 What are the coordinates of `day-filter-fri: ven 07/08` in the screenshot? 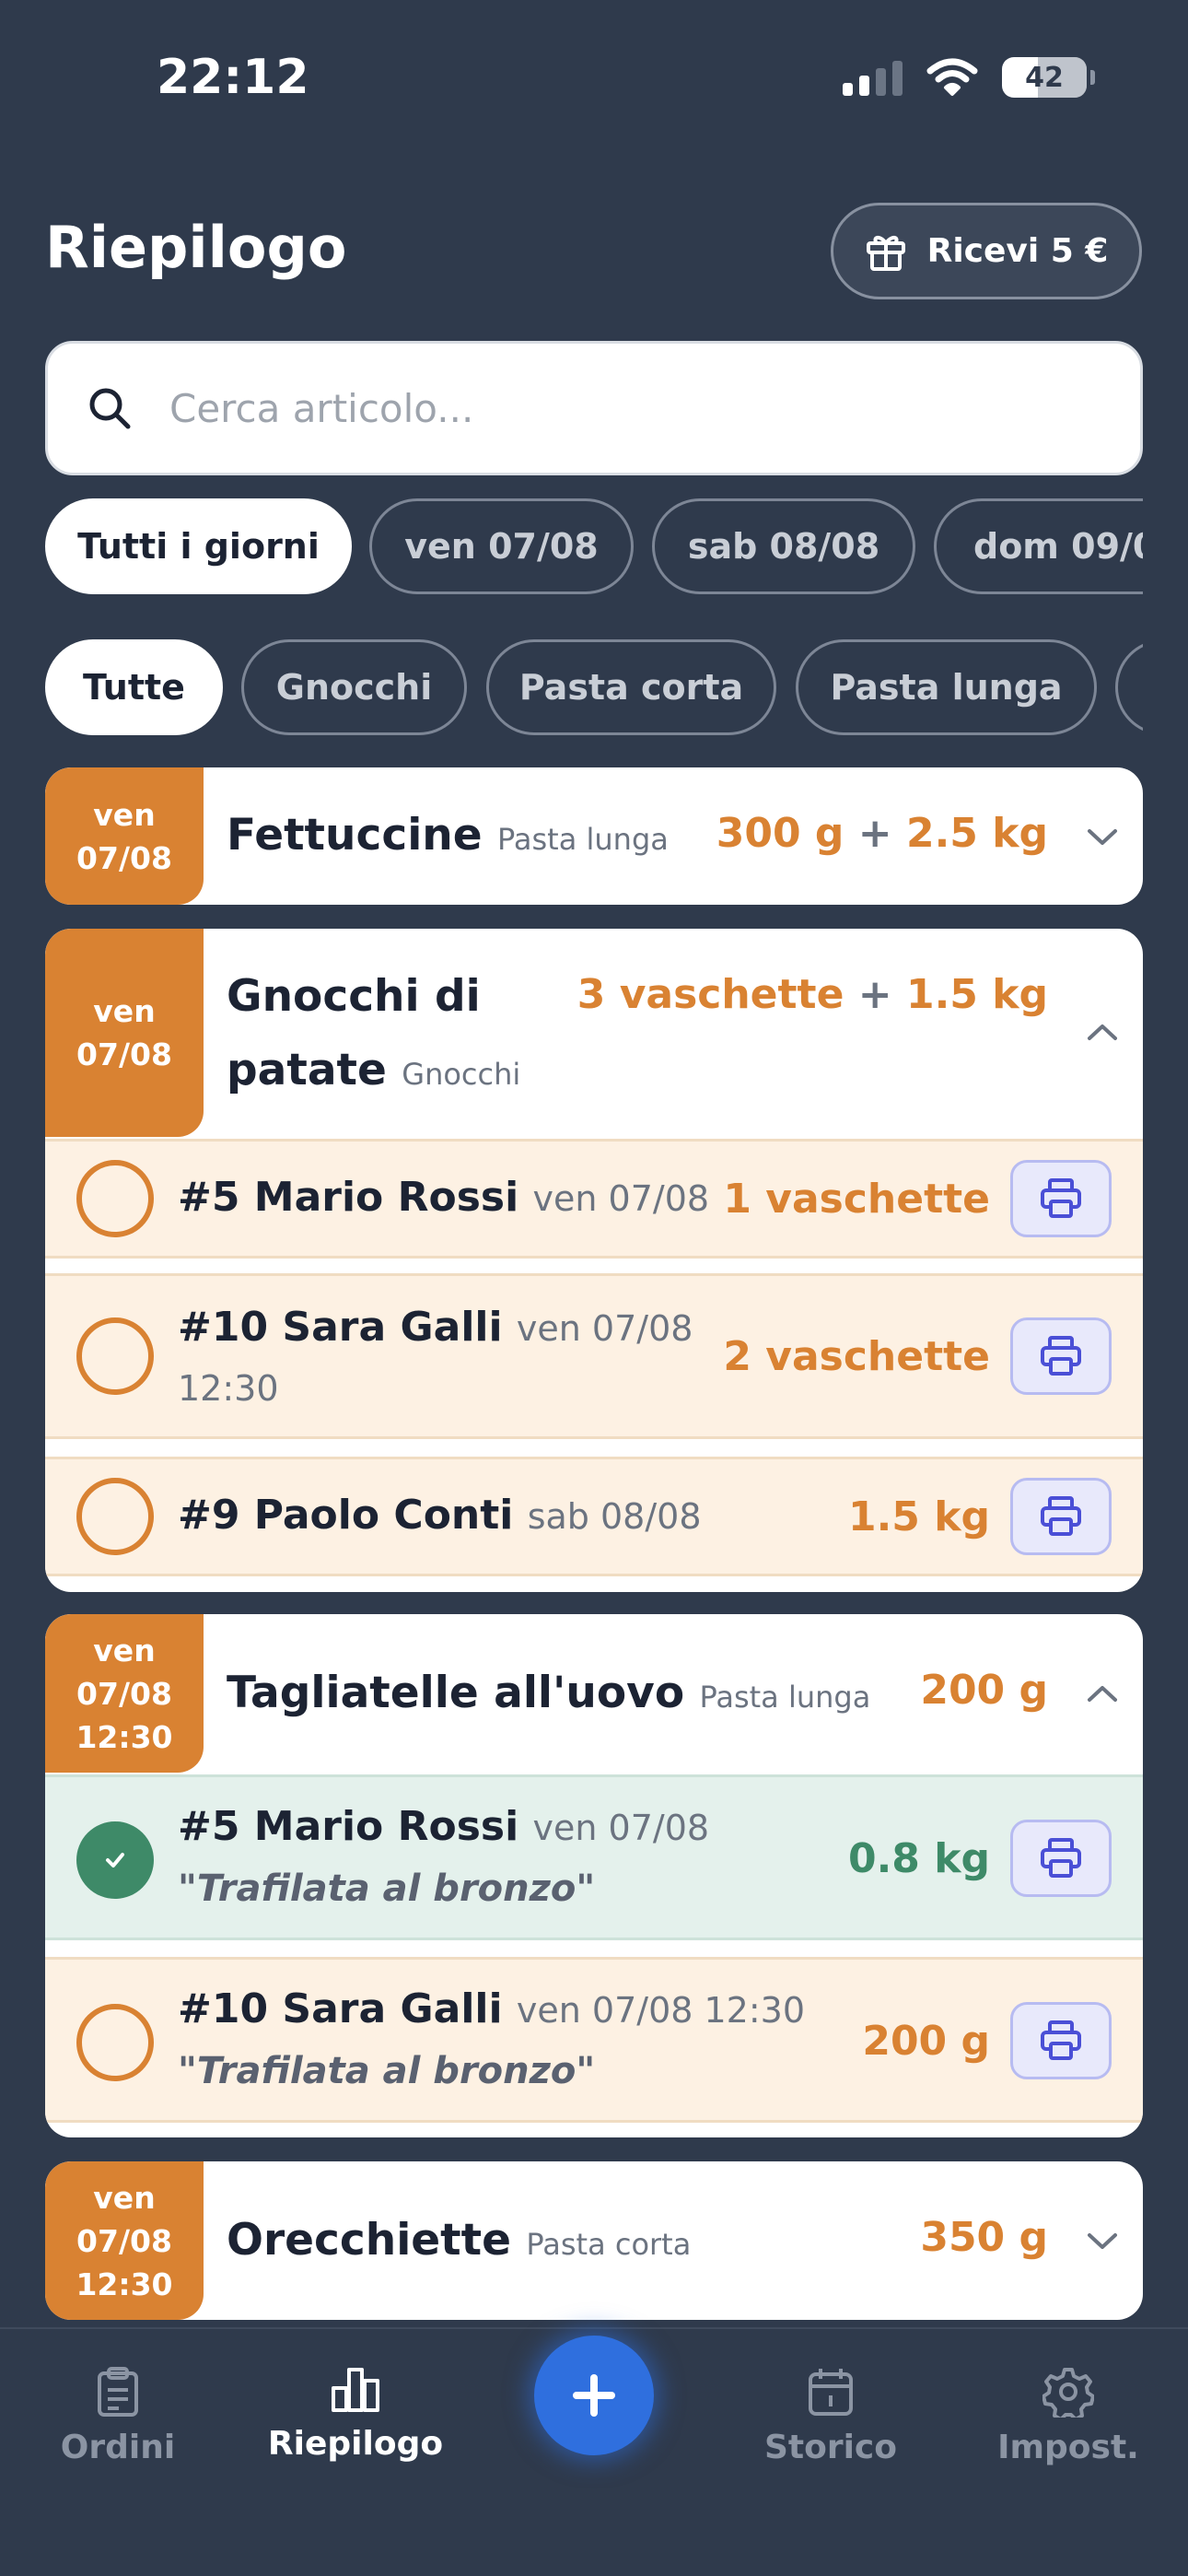 It's located at (502, 546).